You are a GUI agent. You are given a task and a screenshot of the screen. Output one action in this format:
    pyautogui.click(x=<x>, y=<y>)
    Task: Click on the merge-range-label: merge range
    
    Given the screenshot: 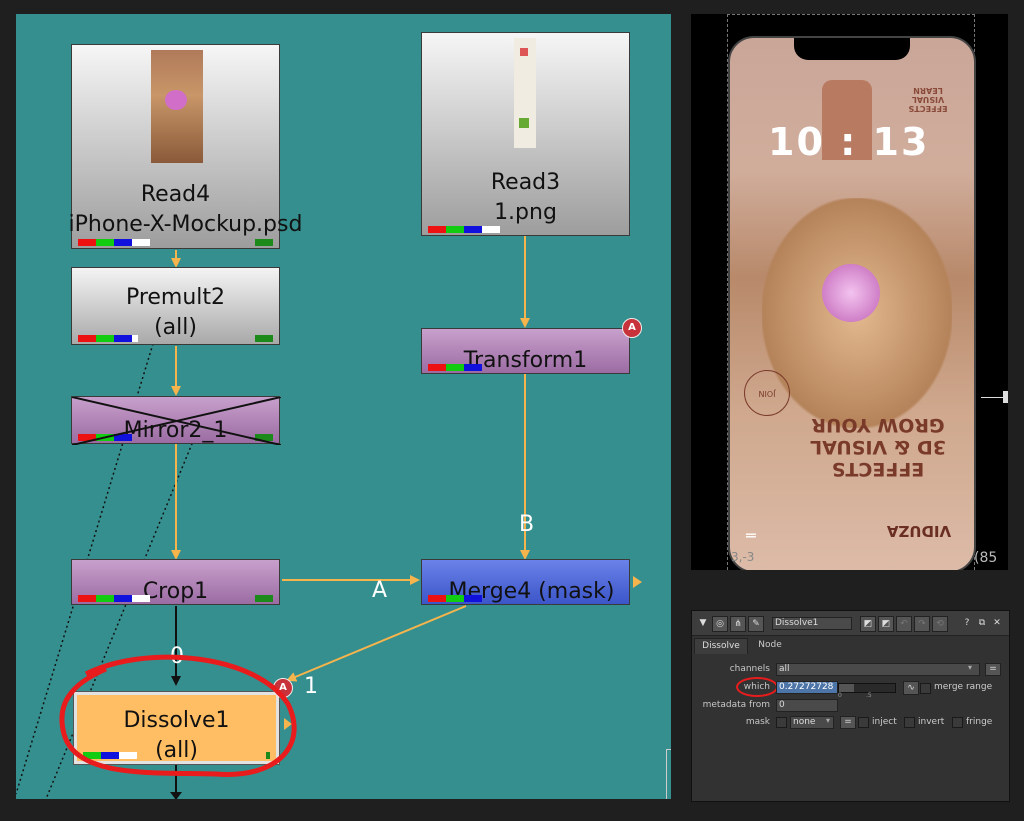 What is the action you would take?
    pyautogui.click(x=963, y=687)
    